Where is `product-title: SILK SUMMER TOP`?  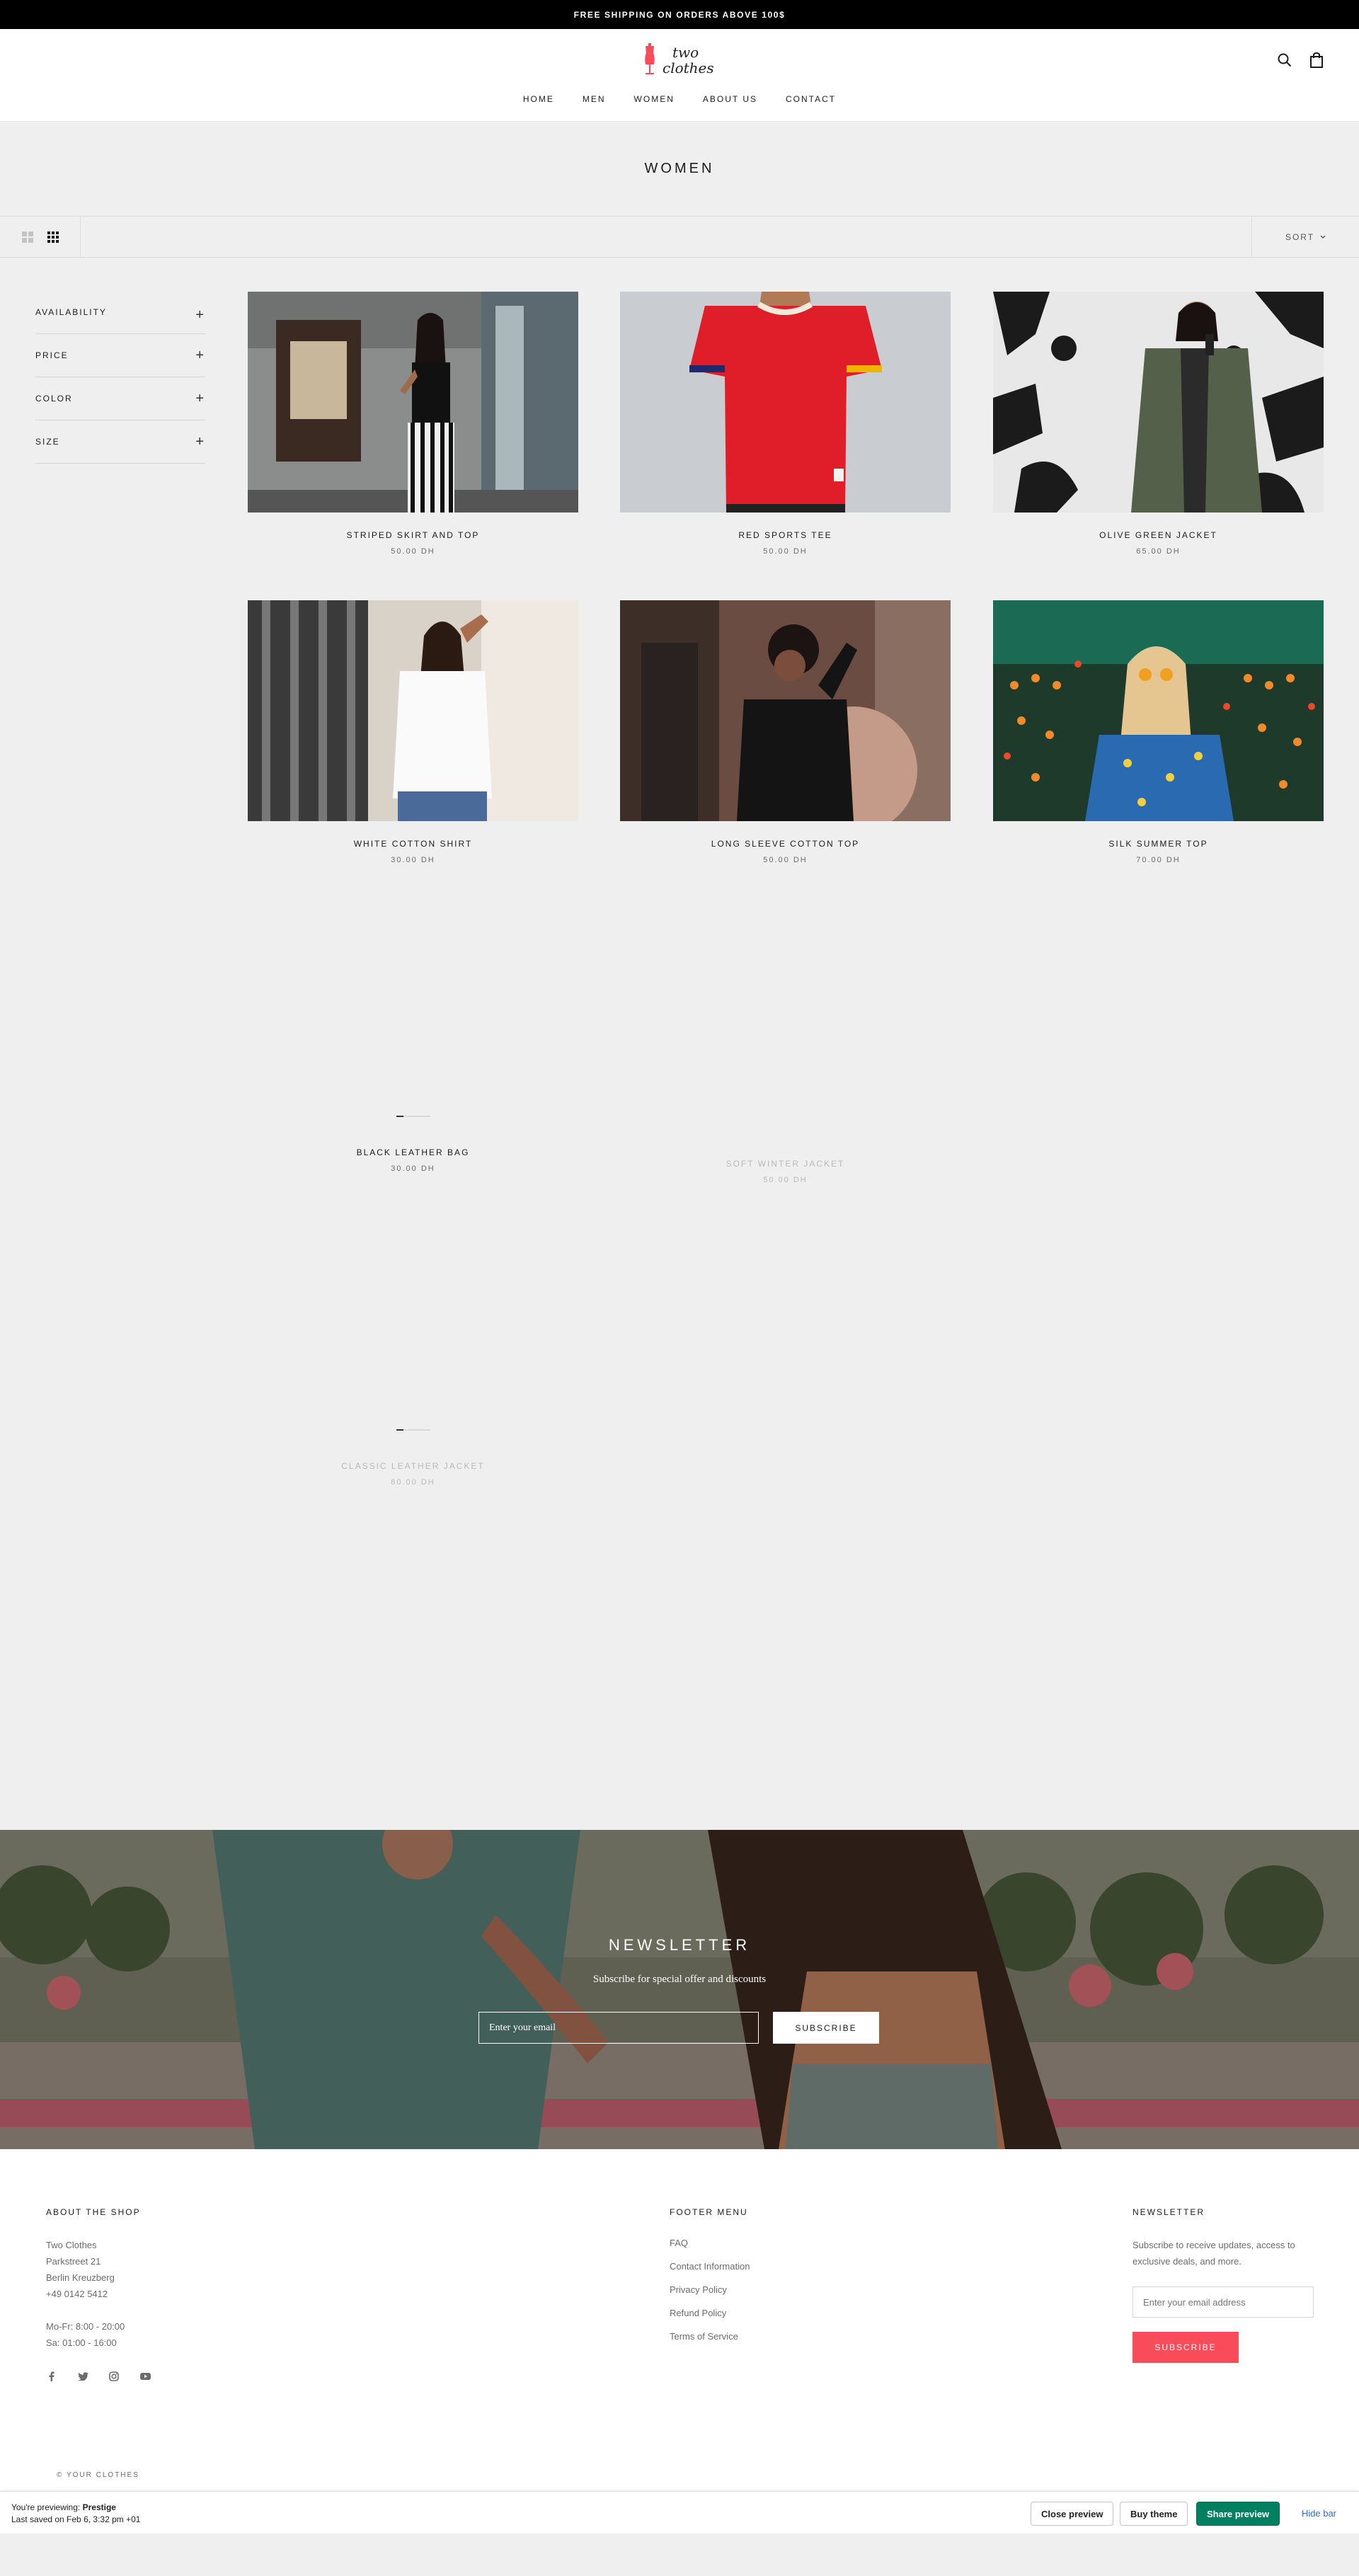 product-title: SILK SUMMER TOP is located at coordinates (1158, 844).